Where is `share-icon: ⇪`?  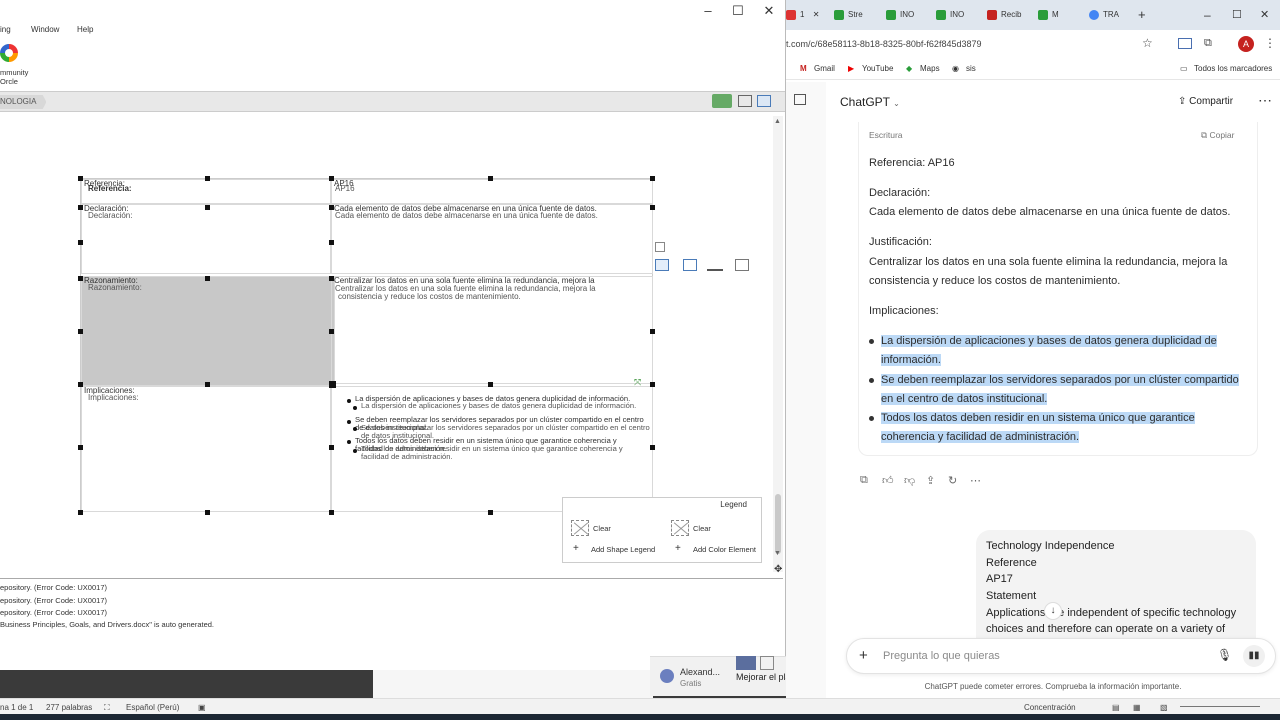 share-icon: ⇪ is located at coordinates (930, 480).